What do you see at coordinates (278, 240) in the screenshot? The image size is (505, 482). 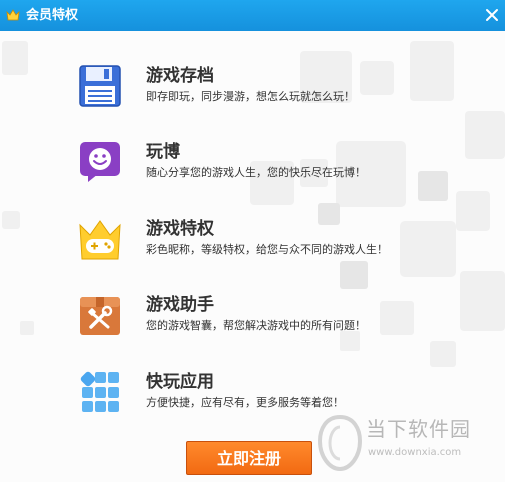 I see `feature-game-privilege: 游戏特权 彩色昵称，等级特权，给您与众不同的游戏人生！` at bounding box center [278, 240].